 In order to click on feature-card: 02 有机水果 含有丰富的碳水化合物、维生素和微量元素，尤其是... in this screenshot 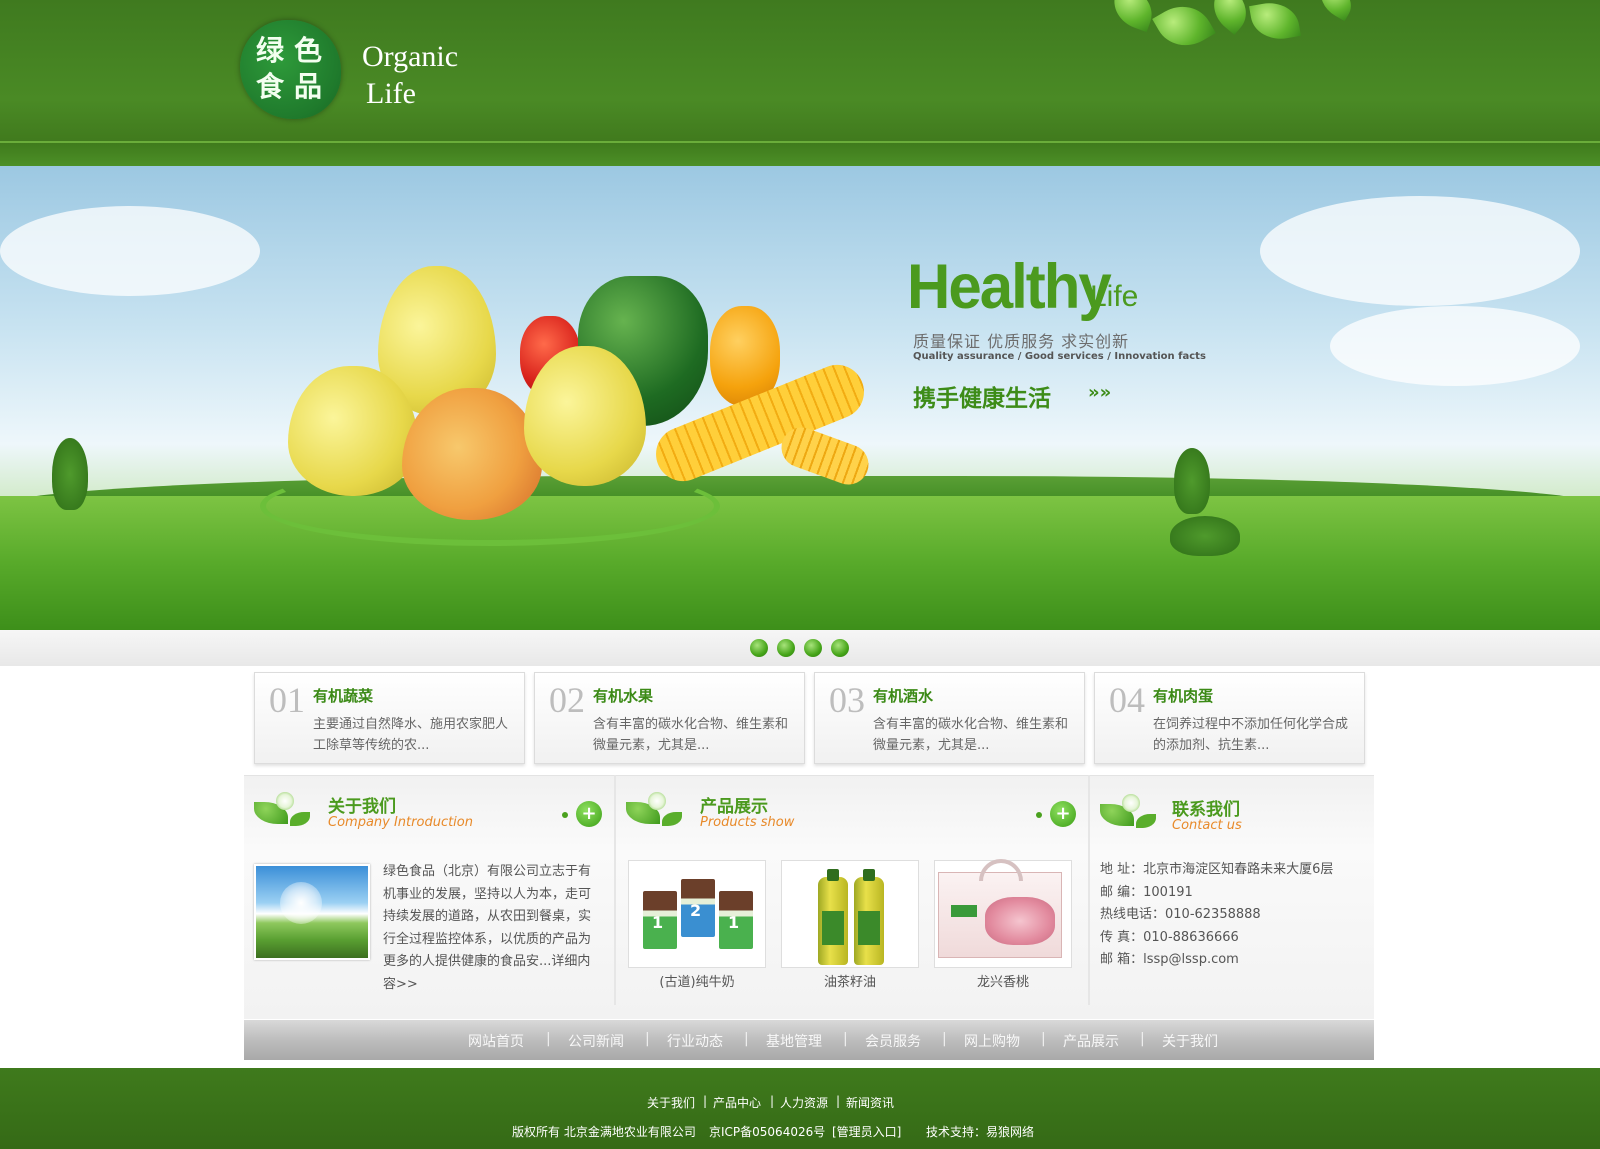, I will do `click(669, 718)`.